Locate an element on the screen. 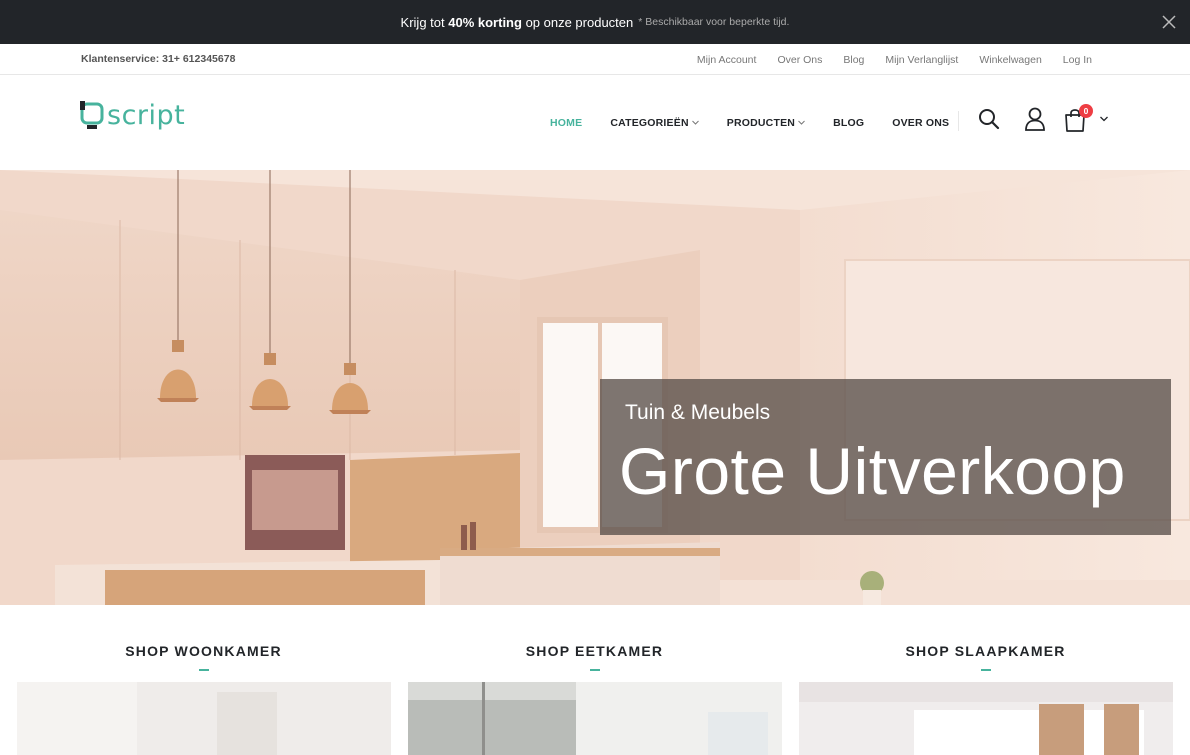 The width and height of the screenshot is (1190, 755). shop-diningroom-image is located at coordinates (595, 718).